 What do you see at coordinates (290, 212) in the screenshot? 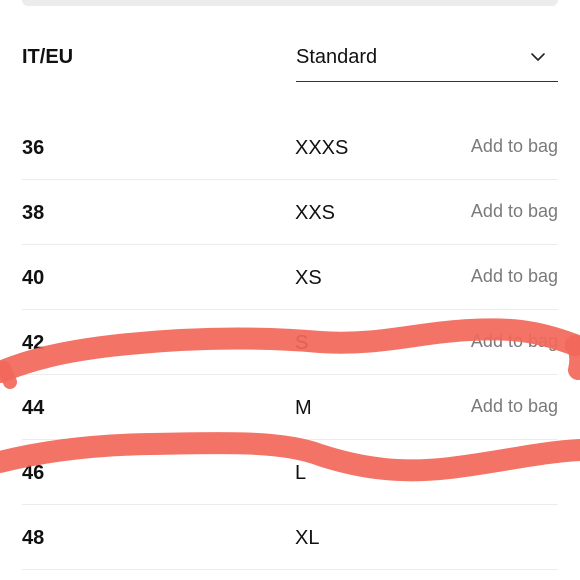
I see `size-row: 38 XXS Add to bag` at bounding box center [290, 212].